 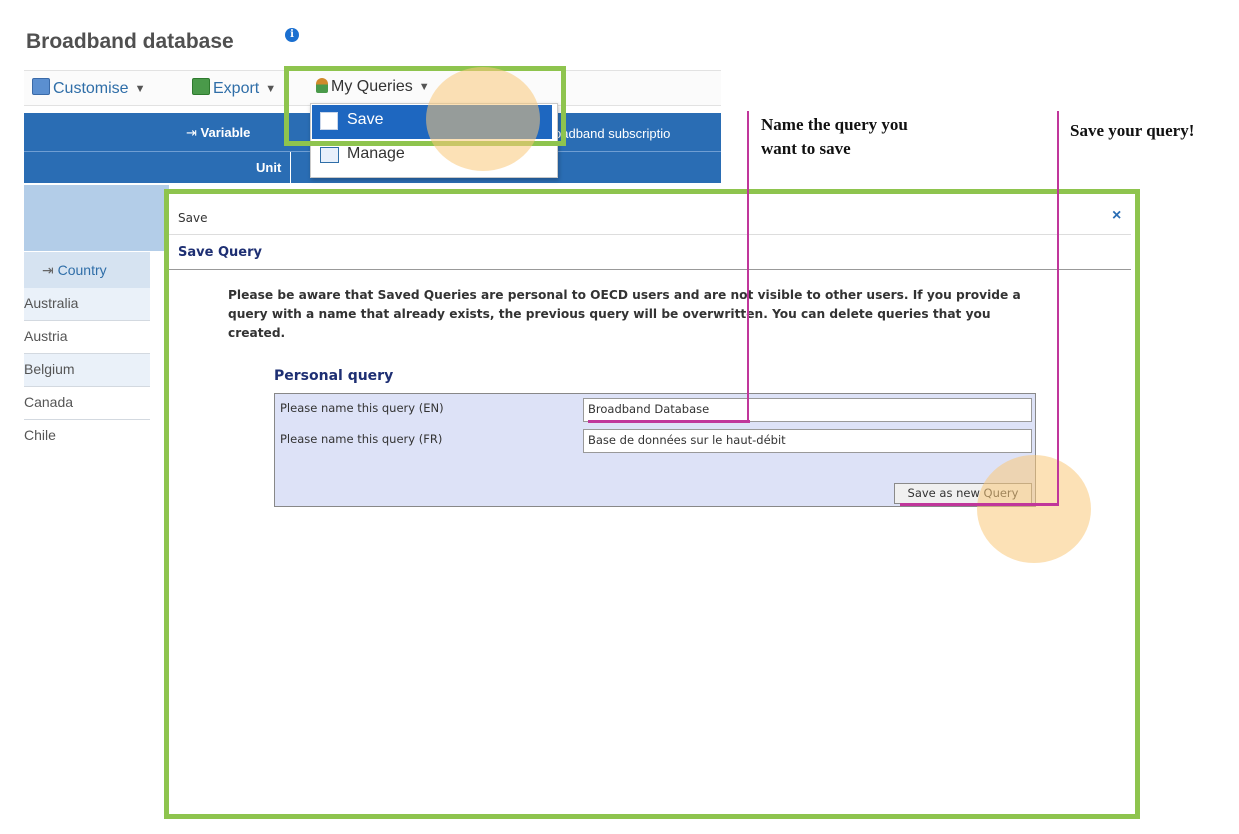 I want to click on table-row: Belgium, so click(x=87, y=370).